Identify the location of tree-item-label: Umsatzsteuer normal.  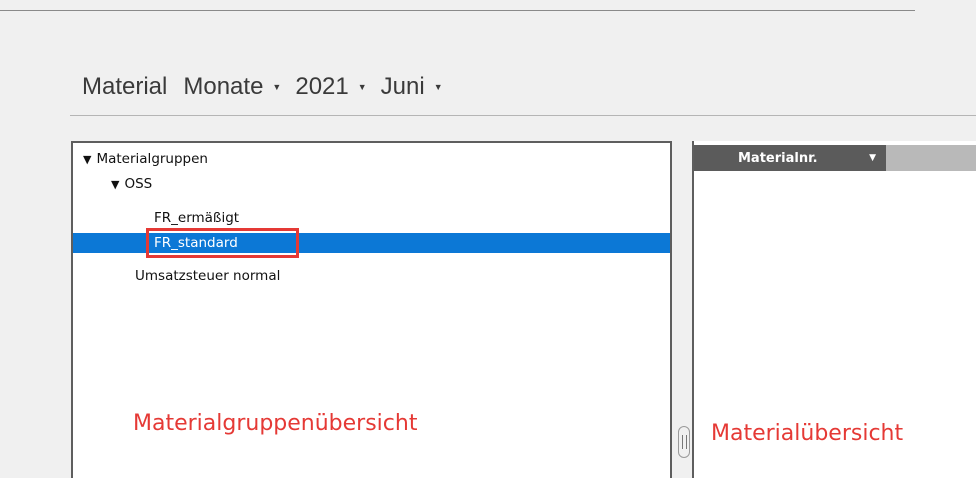
(208, 276).